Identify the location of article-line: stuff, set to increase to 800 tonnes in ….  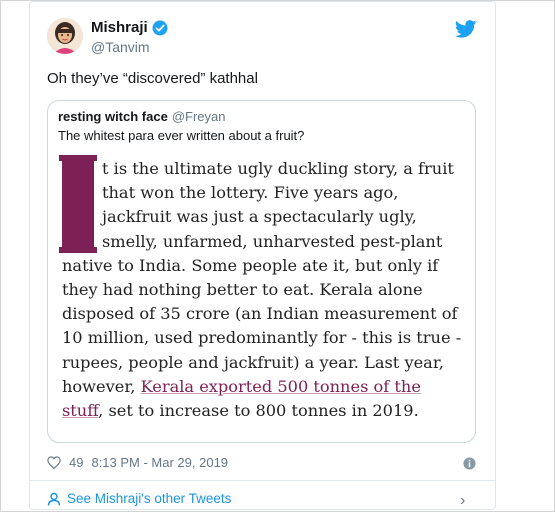
(267, 411).